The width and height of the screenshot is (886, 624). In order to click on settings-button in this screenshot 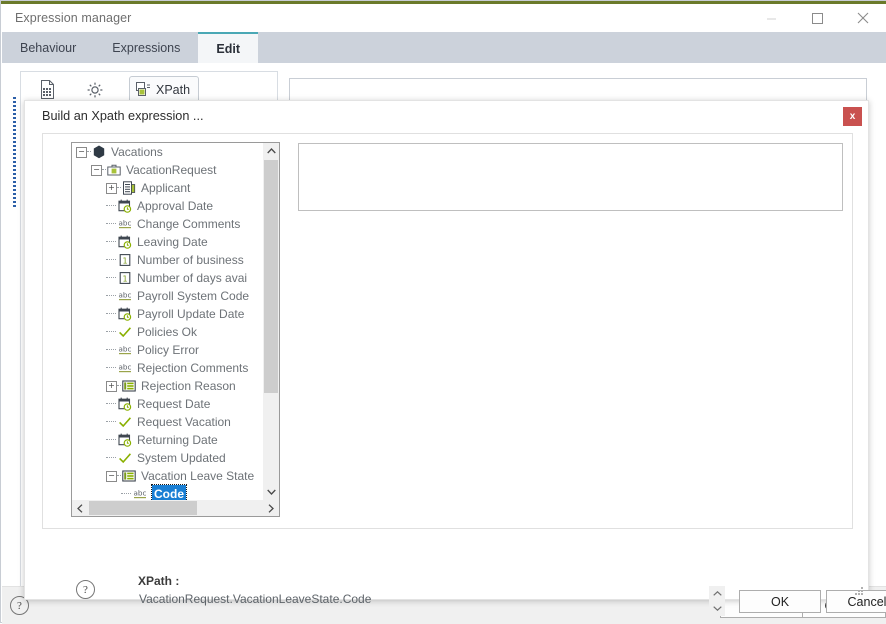, I will do `click(95, 90)`.